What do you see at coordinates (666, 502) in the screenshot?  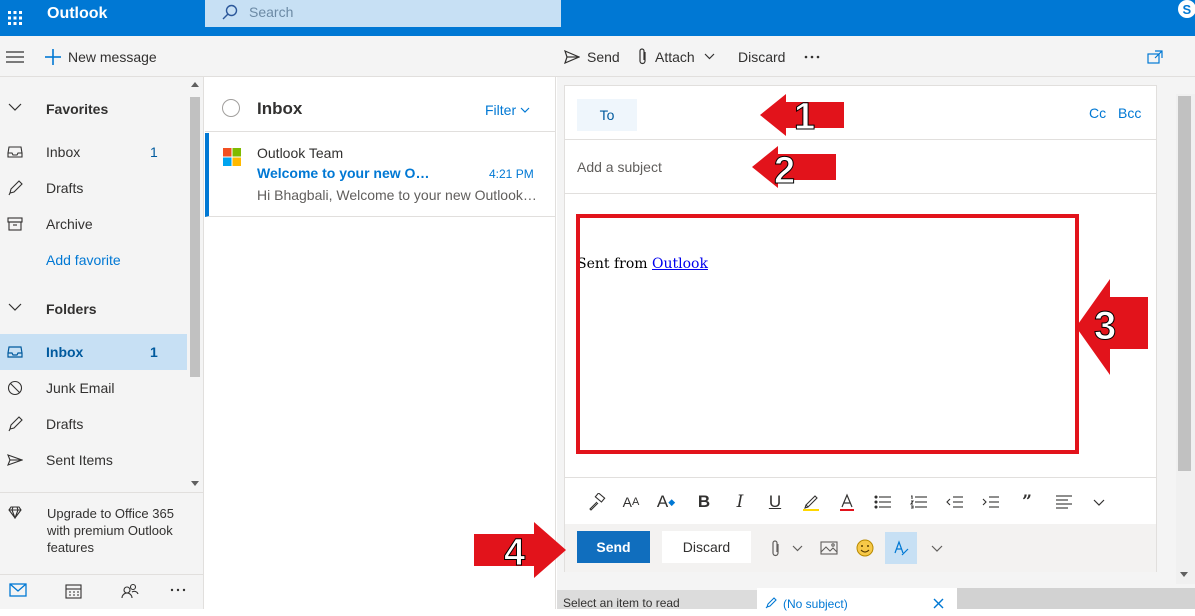 I see `text-effects-icon: A ◆` at bounding box center [666, 502].